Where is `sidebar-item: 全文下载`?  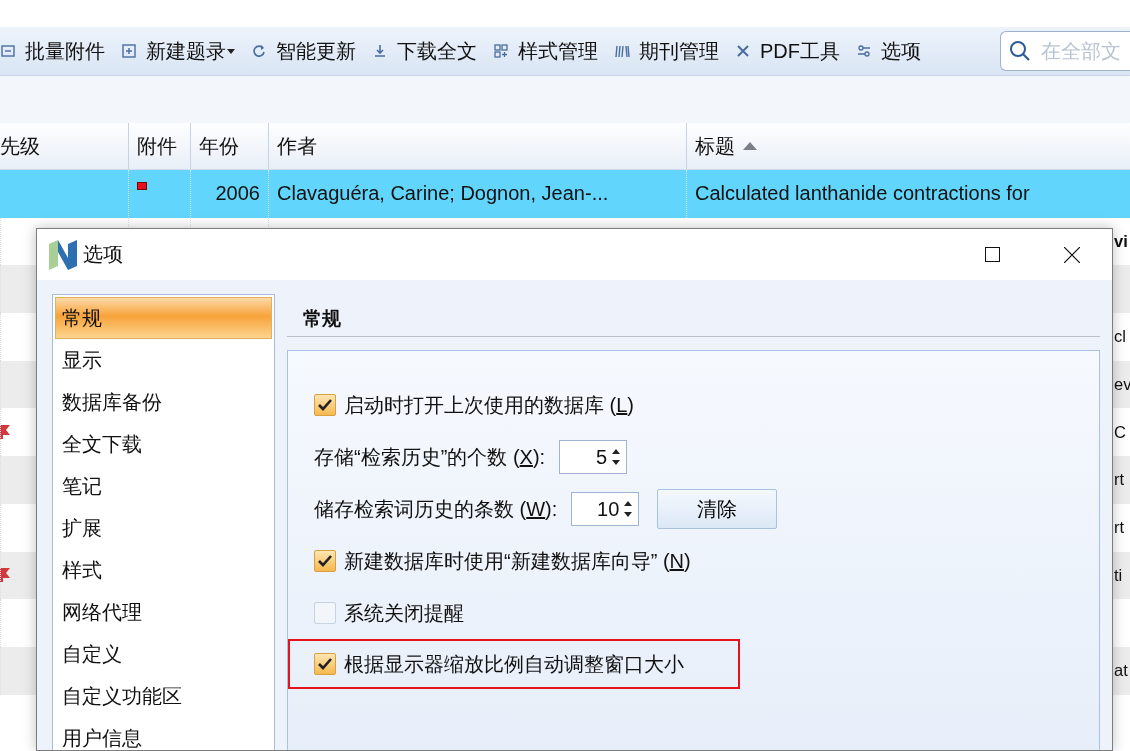
sidebar-item: 全文下载 is located at coordinates (163, 444).